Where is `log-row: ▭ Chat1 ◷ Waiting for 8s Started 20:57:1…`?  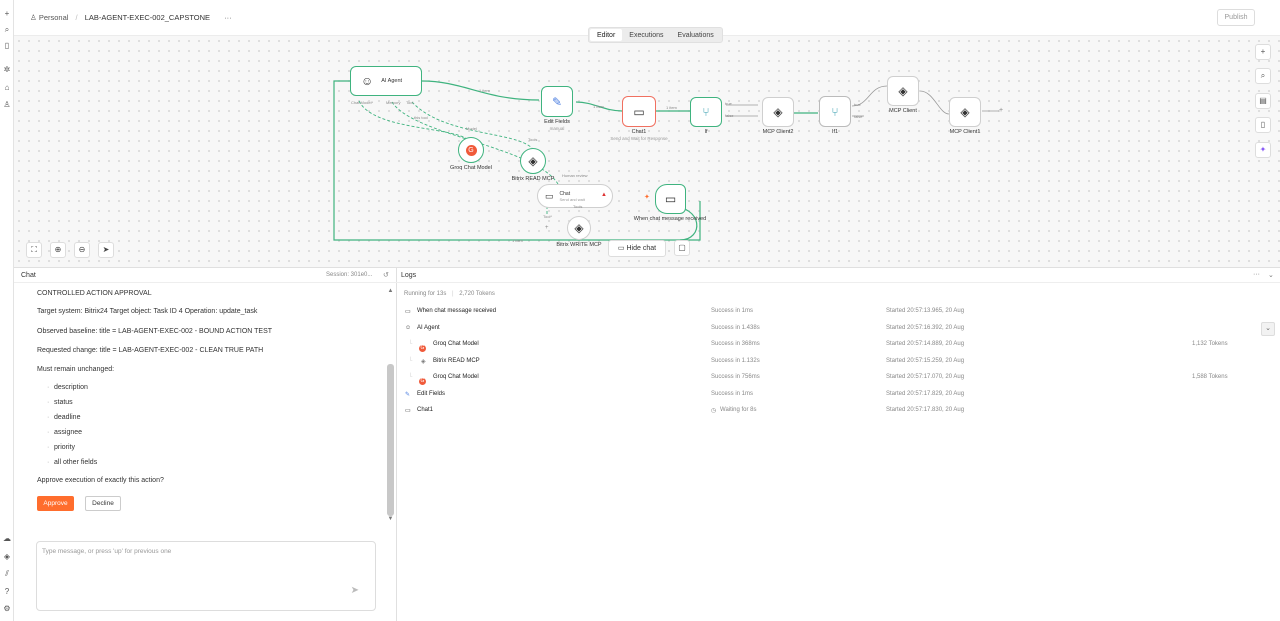
log-row: ▭ Chat1 ◷ Waiting for 8s Started 20:57:1… is located at coordinates (838, 411).